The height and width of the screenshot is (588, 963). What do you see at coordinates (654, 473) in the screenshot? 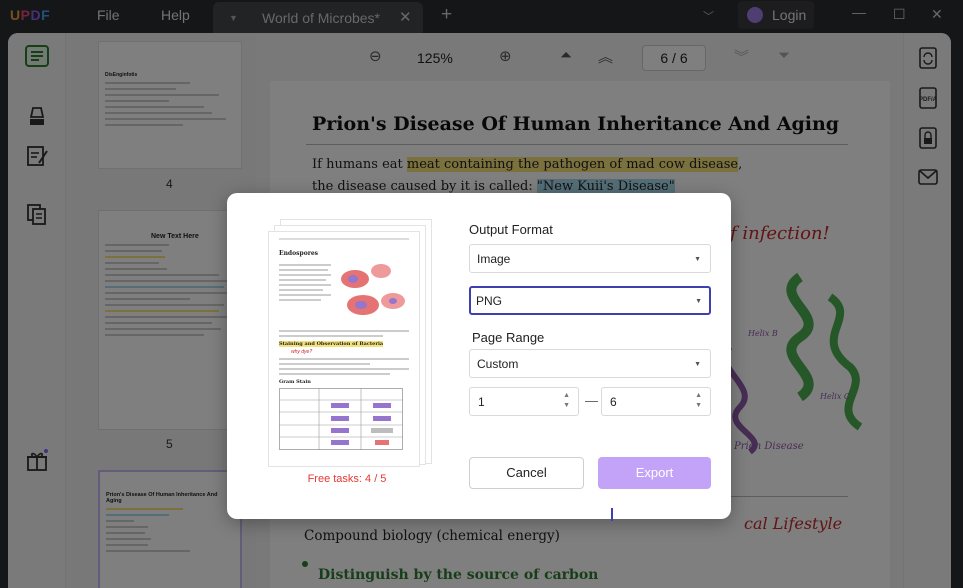
I see `export-button: Export` at bounding box center [654, 473].